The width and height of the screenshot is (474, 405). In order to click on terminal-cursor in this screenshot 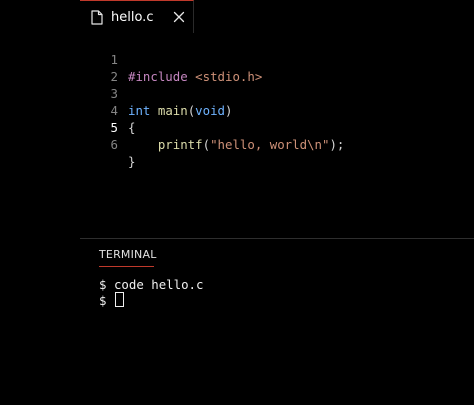, I will do `click(119, 299)`.